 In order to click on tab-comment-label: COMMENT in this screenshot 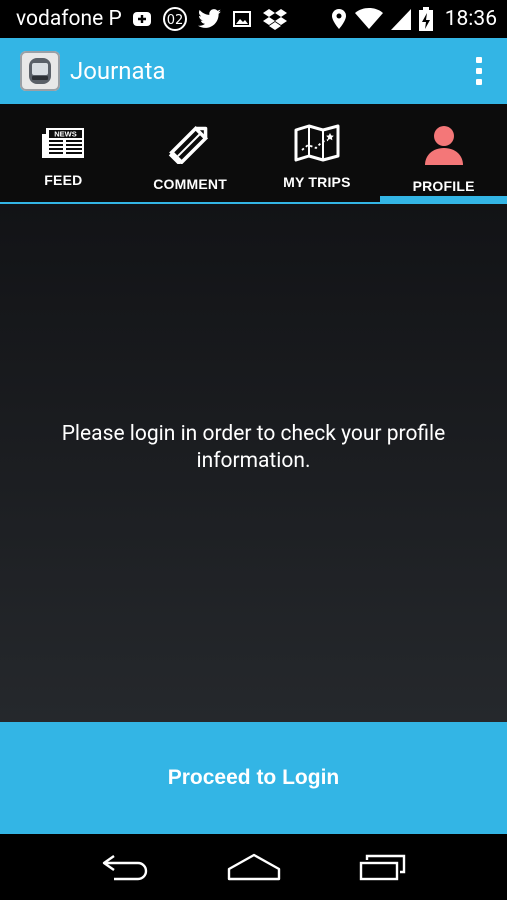, I will do `click(190, 184)`.